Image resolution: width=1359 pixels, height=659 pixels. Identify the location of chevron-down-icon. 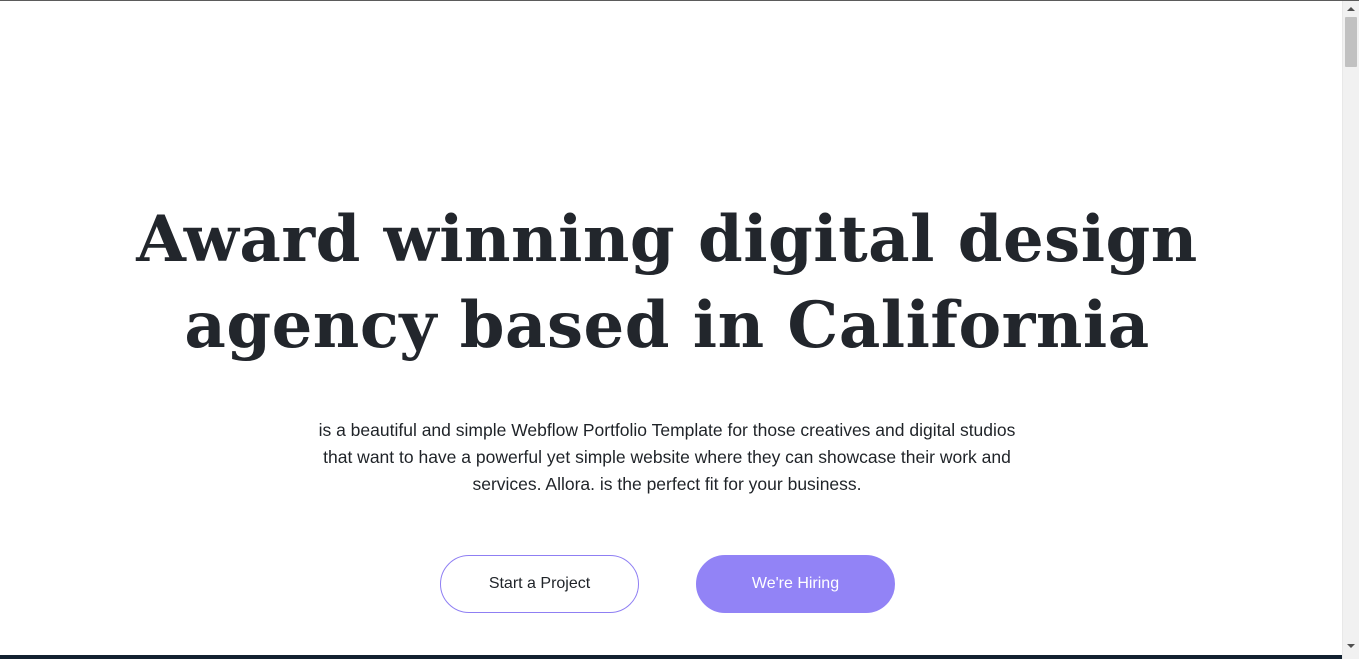
(1351, 646).